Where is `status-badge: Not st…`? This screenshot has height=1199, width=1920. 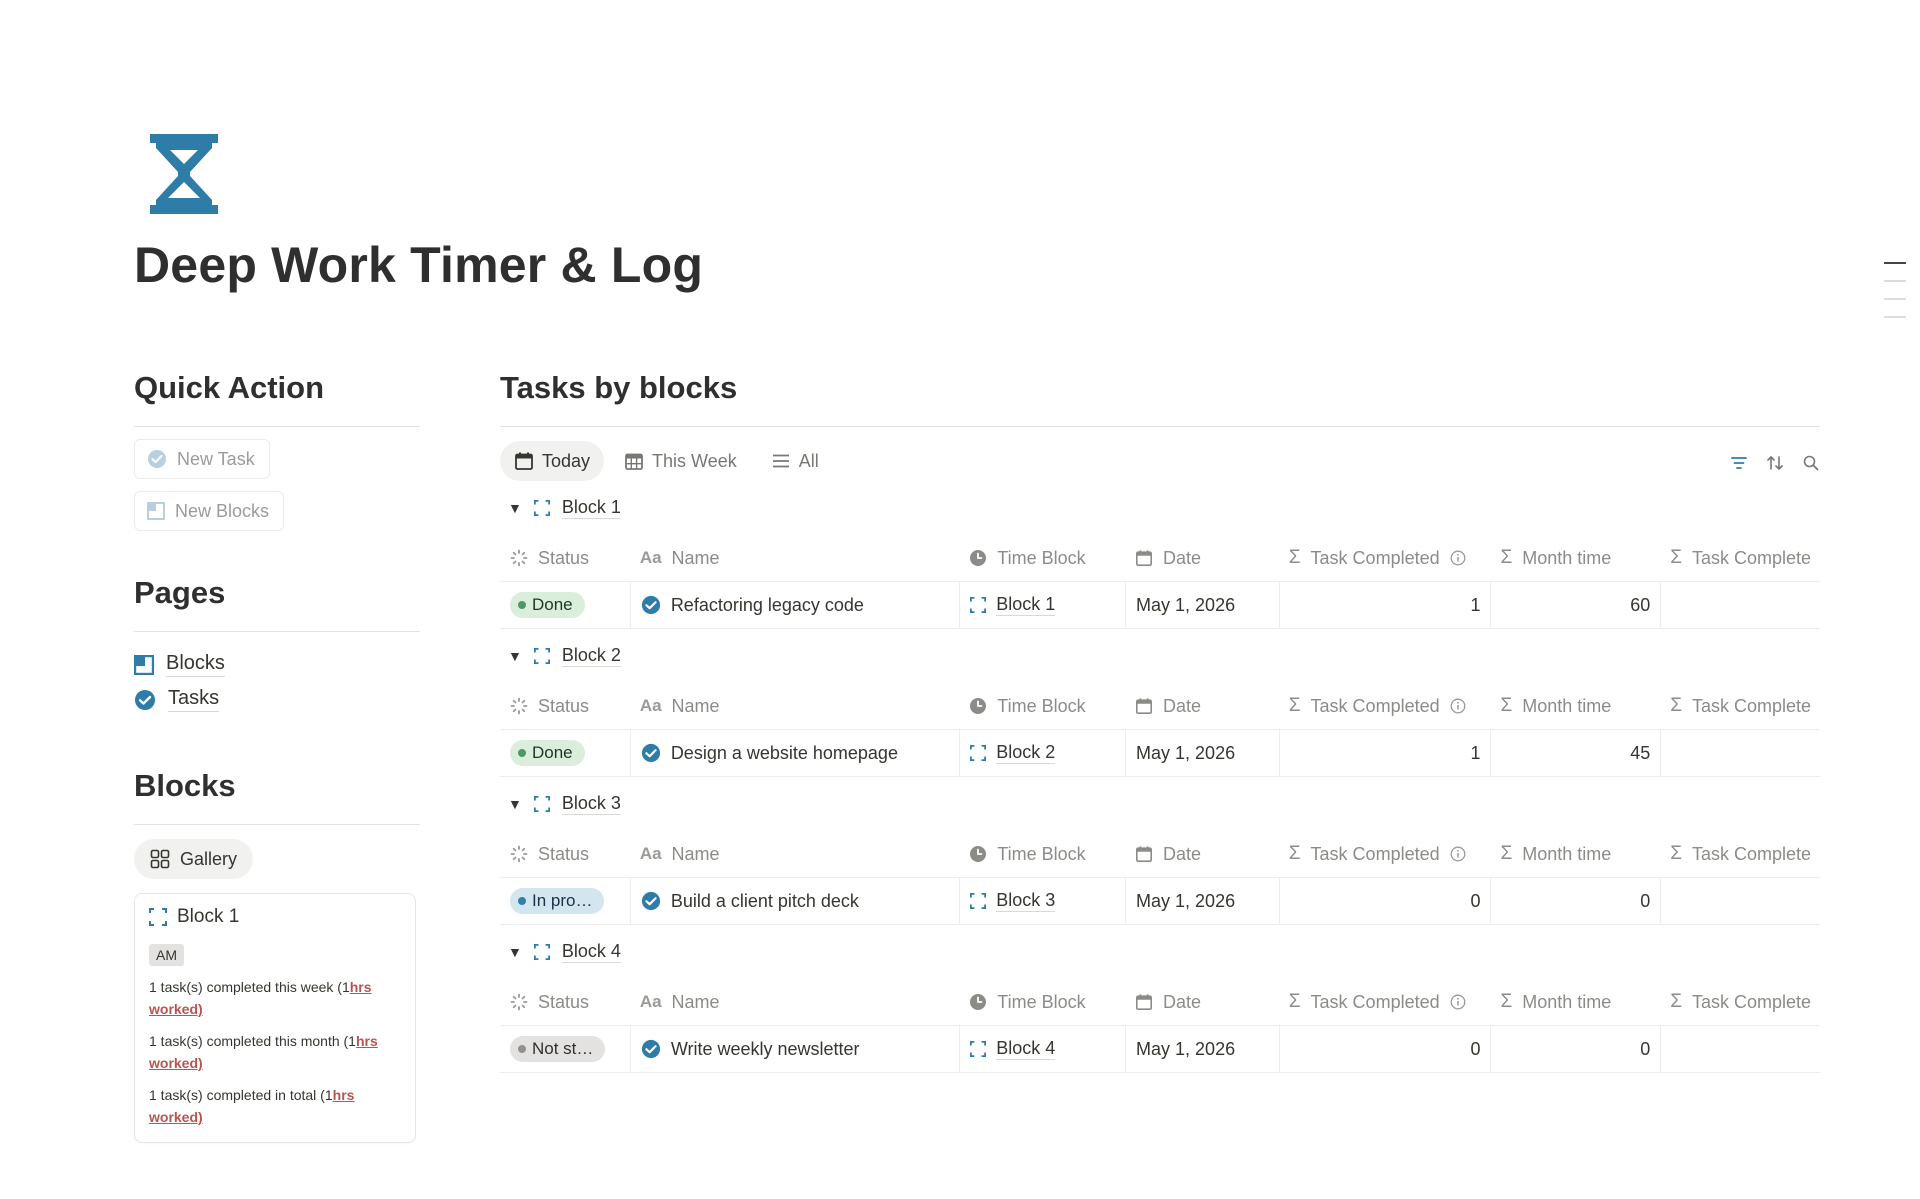 status-badge: Not st… is located at coordinates (558, 1049).